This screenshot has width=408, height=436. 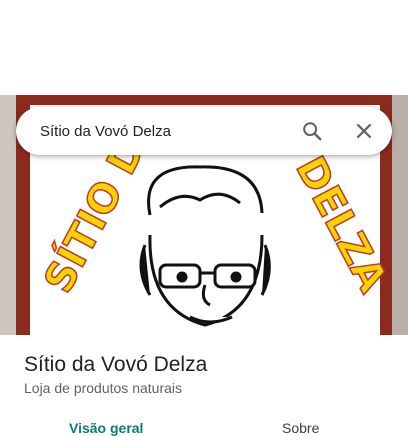 What do you see at coordinates (103, 388) in the screenshot?
I see `place-category: Loja de produtos naturais` at bounding box center [103, 388].